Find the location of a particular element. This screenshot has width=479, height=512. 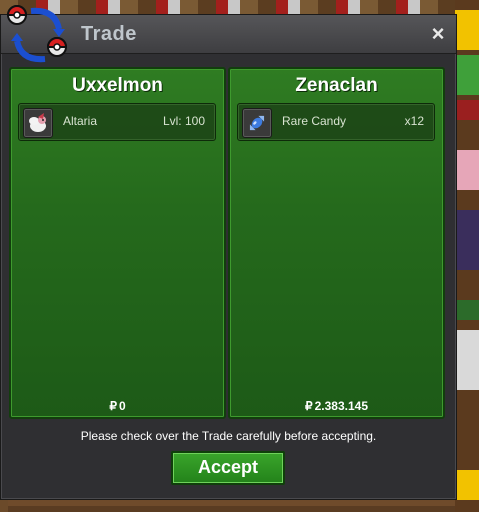

accept-button: Accept is located at coordinates (228, 468).